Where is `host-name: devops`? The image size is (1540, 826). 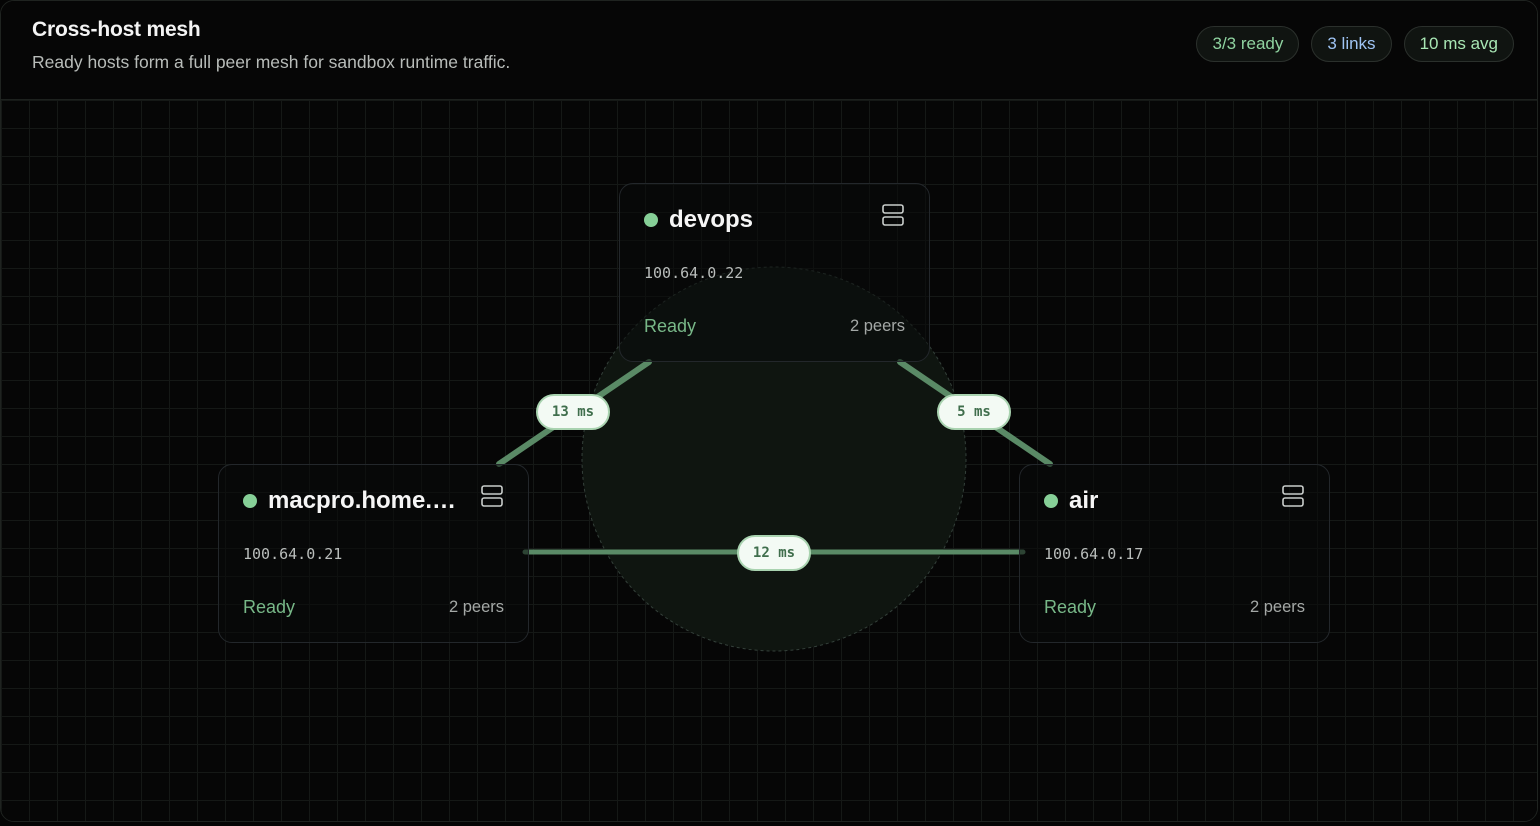
host-name: devops is located at coordinates (711, 219).